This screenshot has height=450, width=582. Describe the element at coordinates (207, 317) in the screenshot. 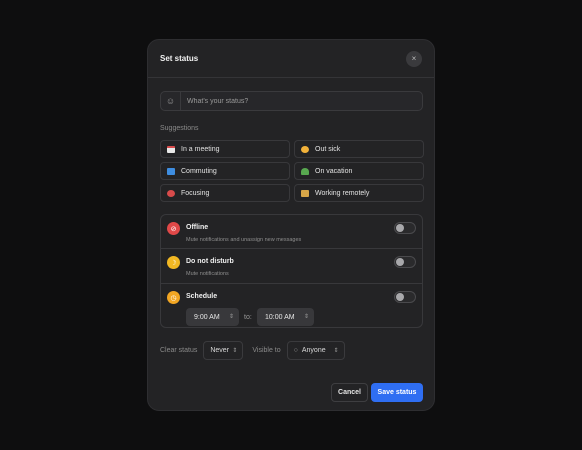

I see `select-value: 9:00 AM` at that location.